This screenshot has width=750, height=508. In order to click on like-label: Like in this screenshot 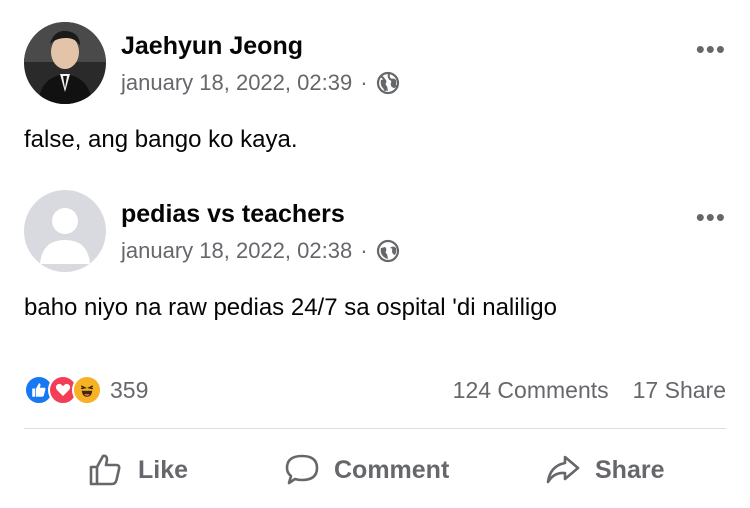, I will do `click(163, 469)`.